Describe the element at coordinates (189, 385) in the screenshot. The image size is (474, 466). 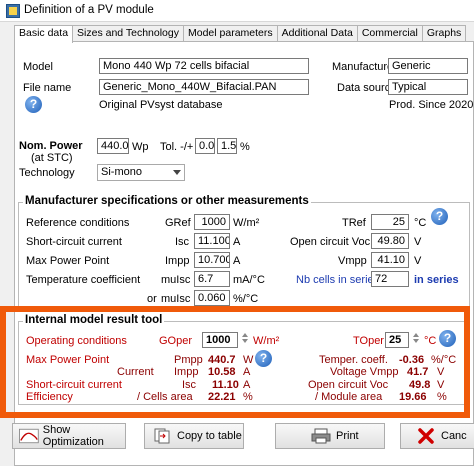
I see `result-isc-symbol: Isc` at that location.